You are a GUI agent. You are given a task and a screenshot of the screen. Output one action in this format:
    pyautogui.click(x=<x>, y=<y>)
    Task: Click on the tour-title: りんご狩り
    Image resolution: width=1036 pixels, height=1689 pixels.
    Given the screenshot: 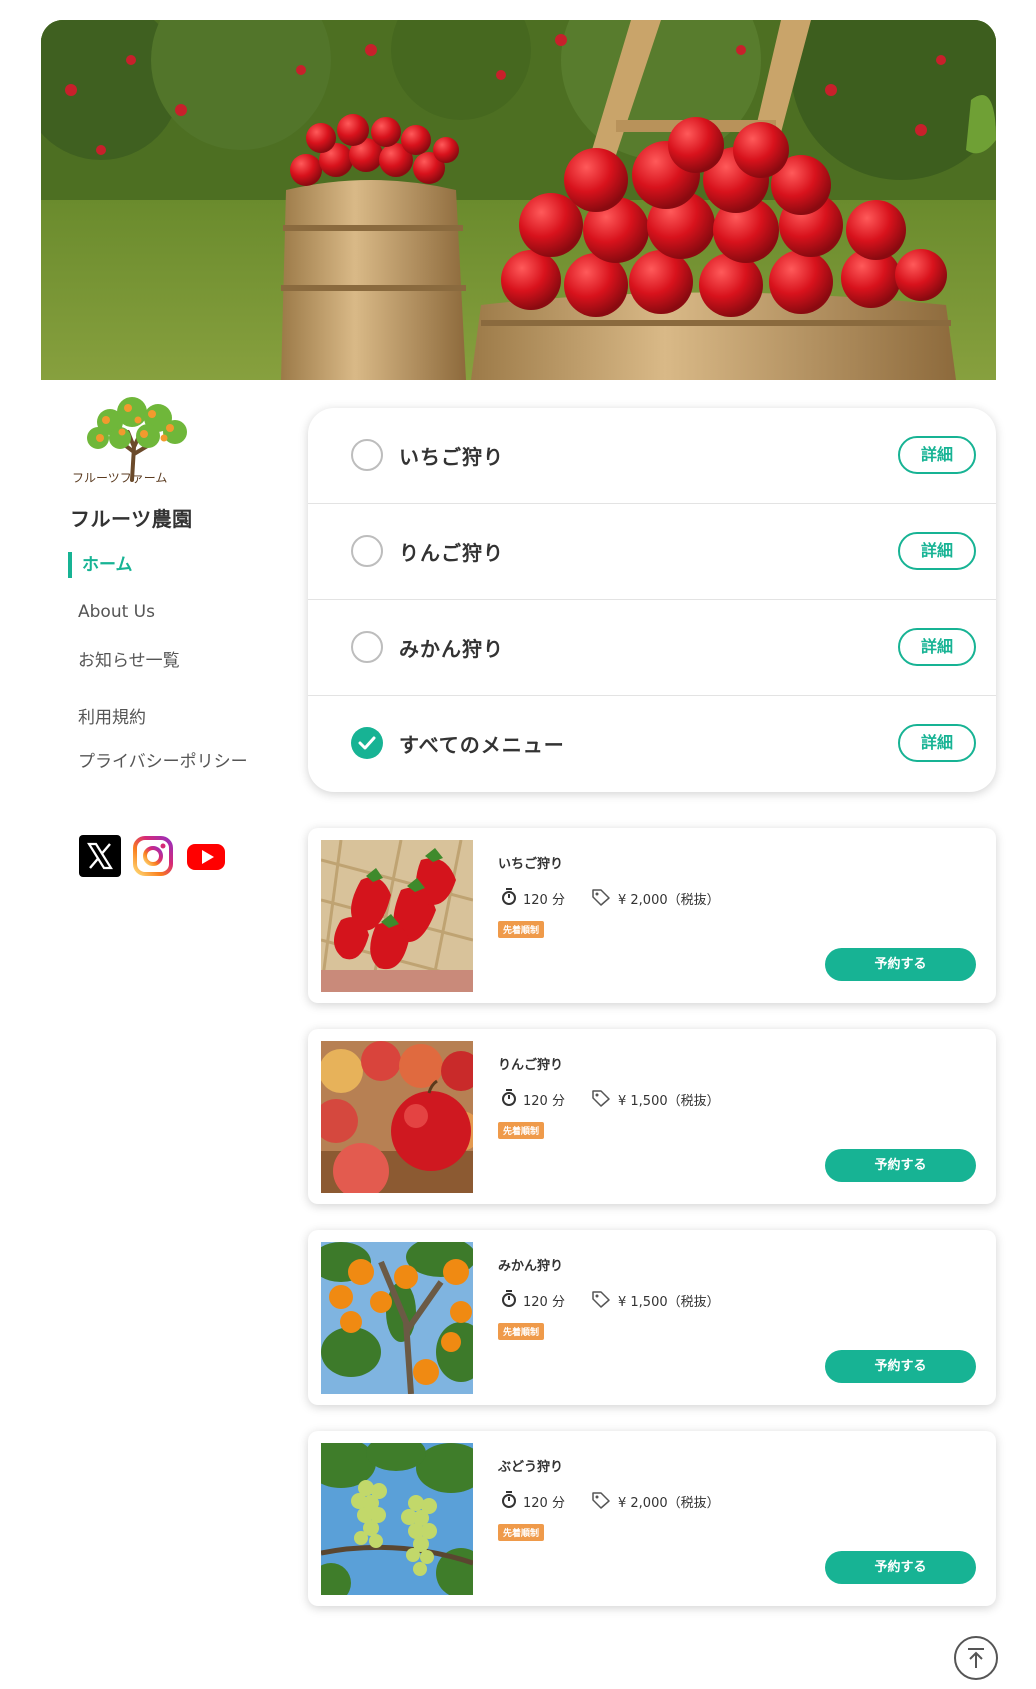 What is the action you would take?
    pyautogui.click(x=531, y=1065)
    